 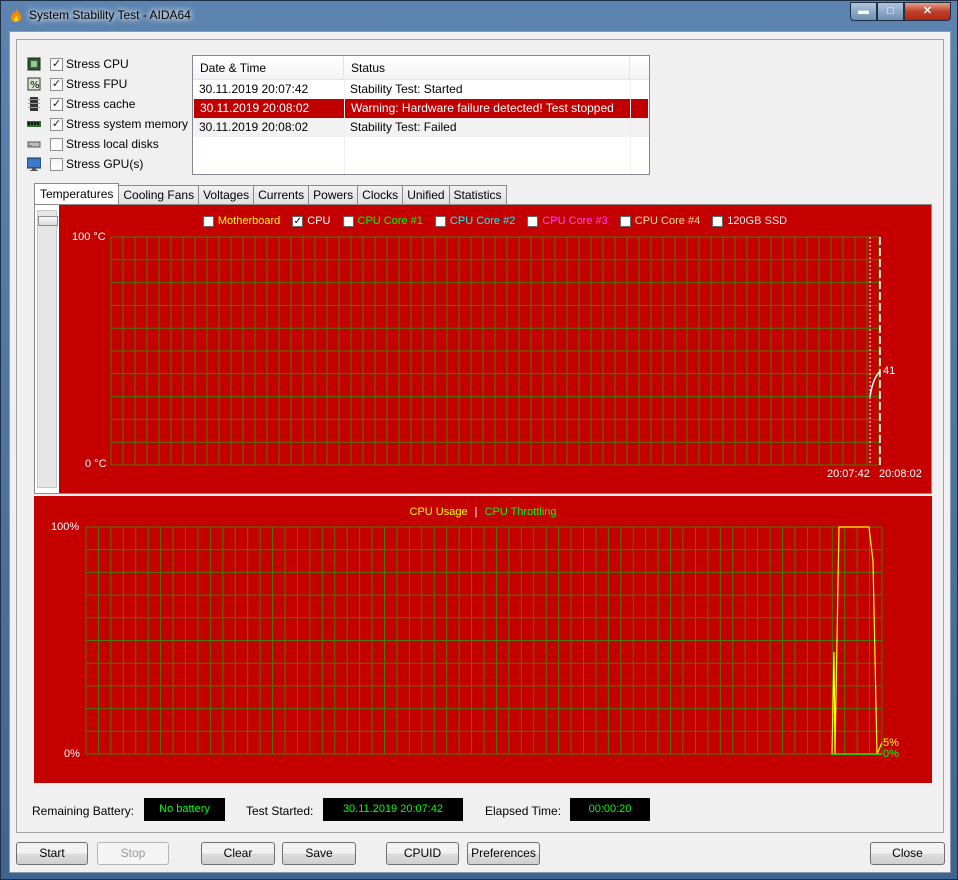 What do you see at coordinates (334, 195) in the screenshot?
I see `tab-powers: Powers` at bounding box center [334, 195].